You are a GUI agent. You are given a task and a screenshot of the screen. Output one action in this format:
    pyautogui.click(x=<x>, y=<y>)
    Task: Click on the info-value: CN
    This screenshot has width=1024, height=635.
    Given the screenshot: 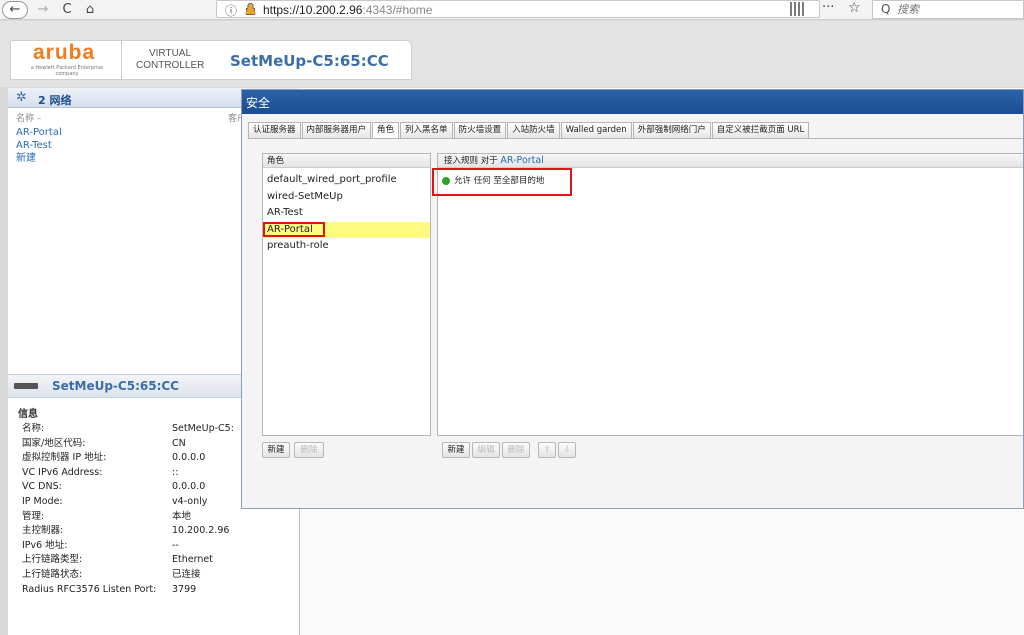 What is the action you would take?
    pyautogui.click(x=179, y=443)
    